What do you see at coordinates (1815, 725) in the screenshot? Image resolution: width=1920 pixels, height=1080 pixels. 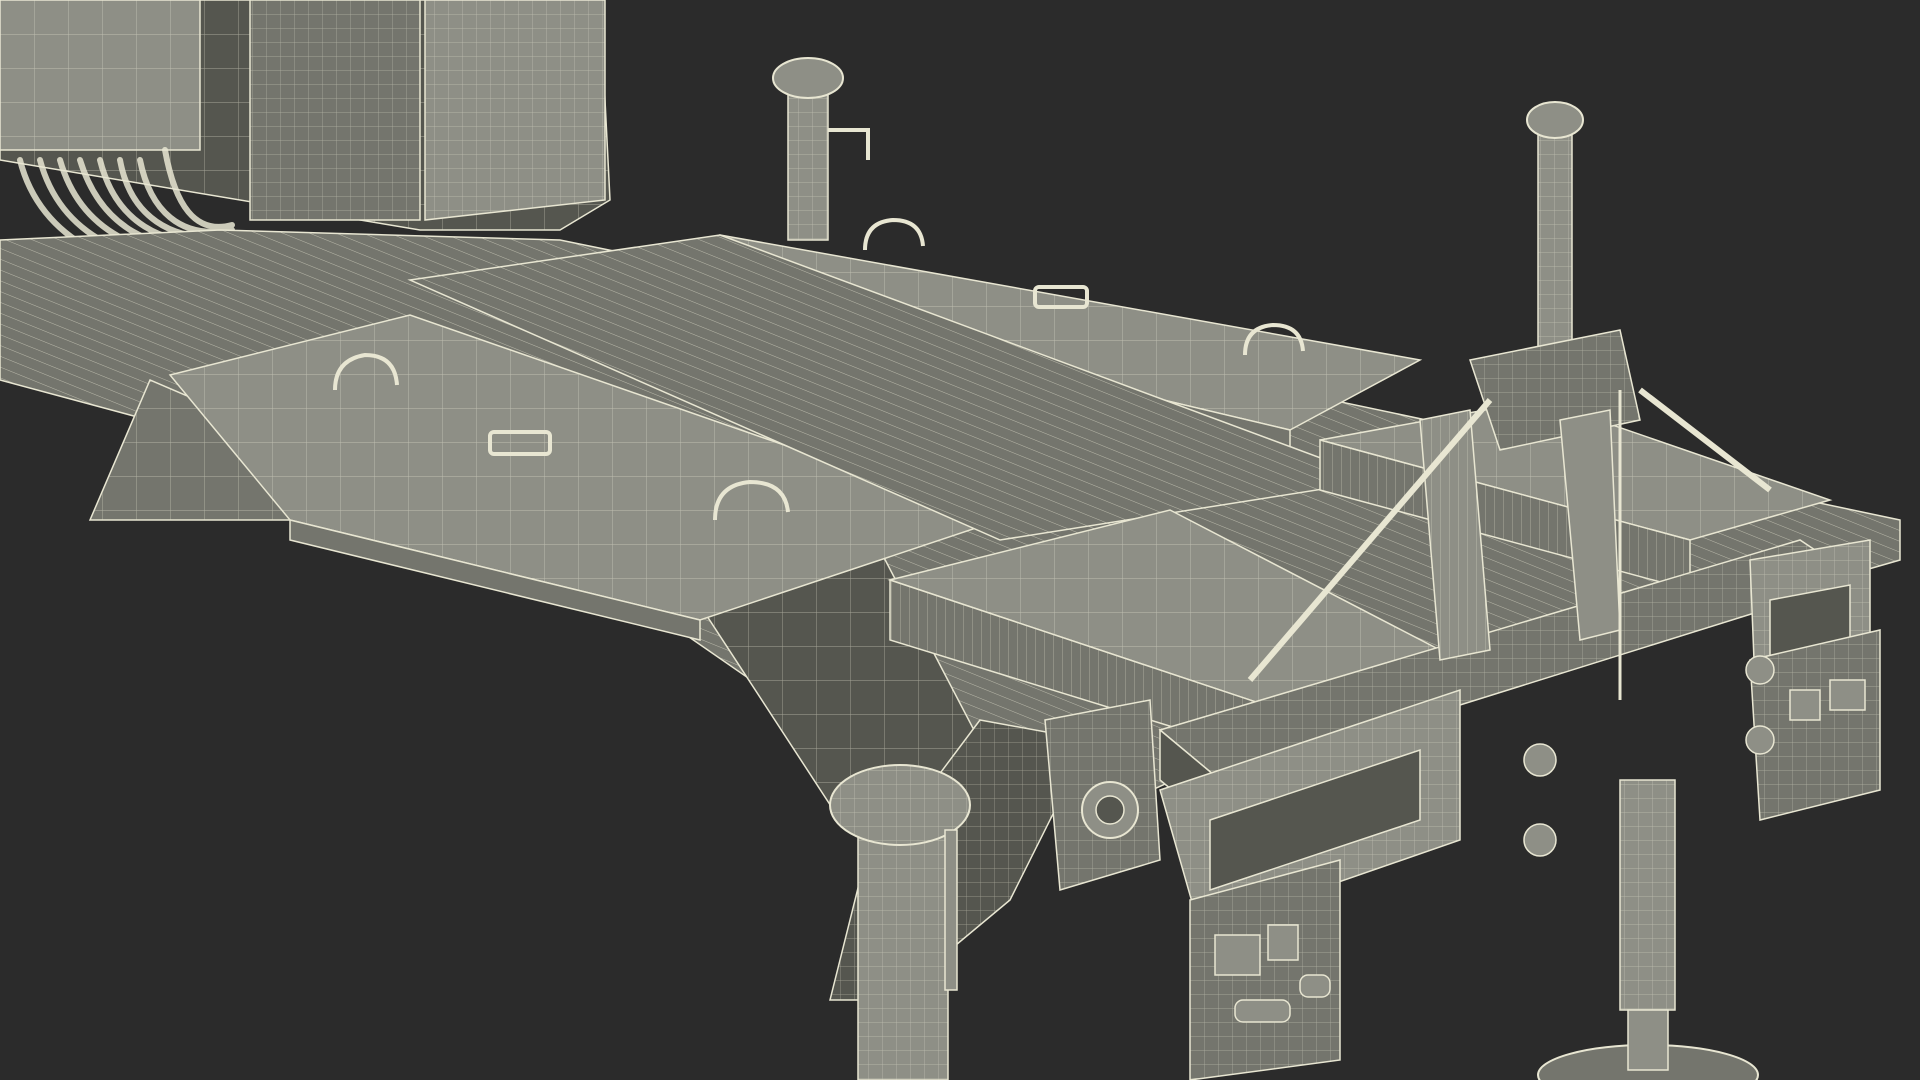 I see `tail-light-right` at bounding box center [1815, 725].